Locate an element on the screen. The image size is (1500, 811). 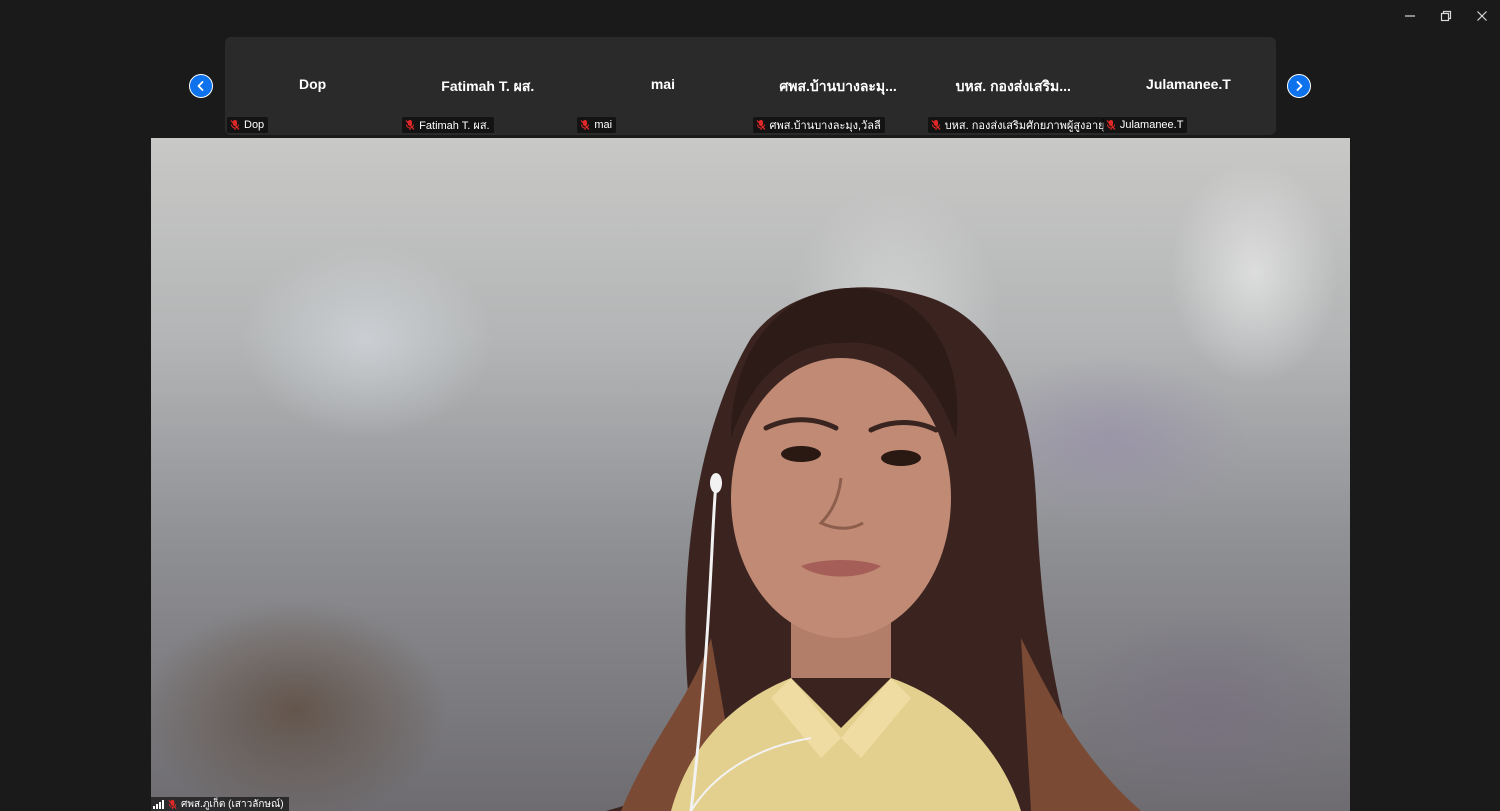
window-controls is located at coordinates (1446, 16).